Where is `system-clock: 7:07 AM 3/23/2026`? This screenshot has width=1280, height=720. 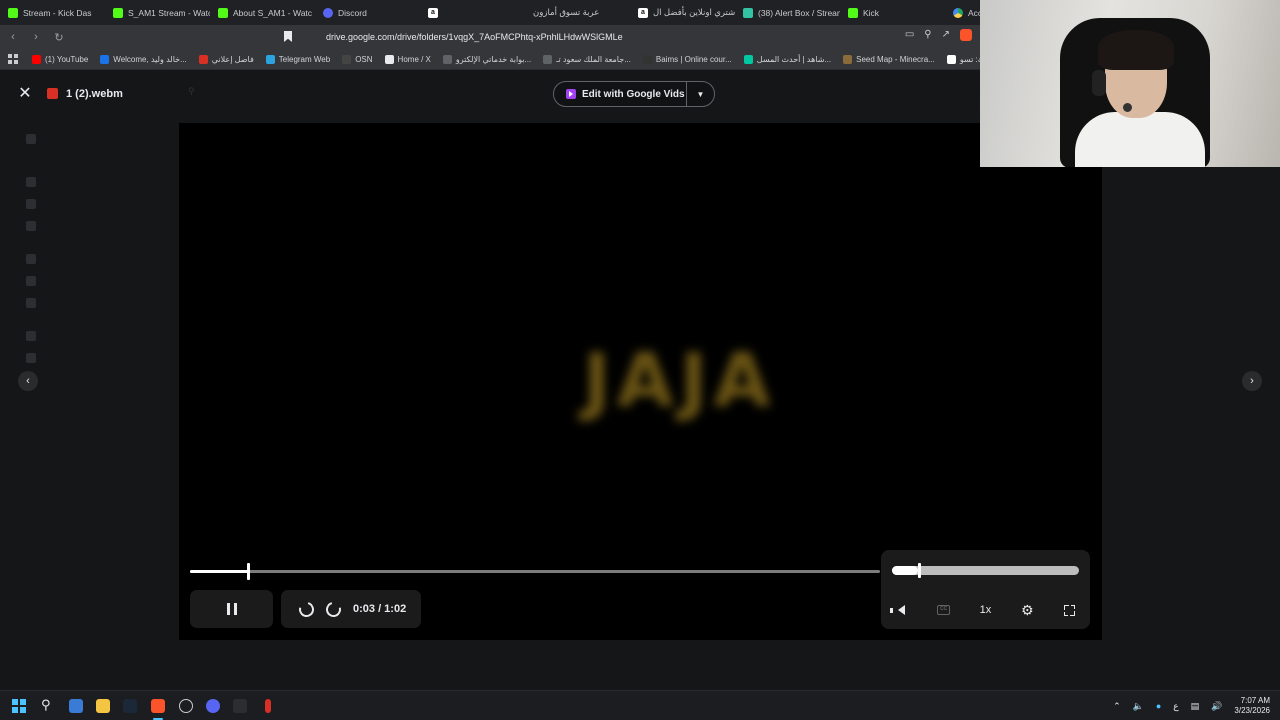 system-clock: 7:07 AM 3/23/2026 is located at coordinates (1252, 706).